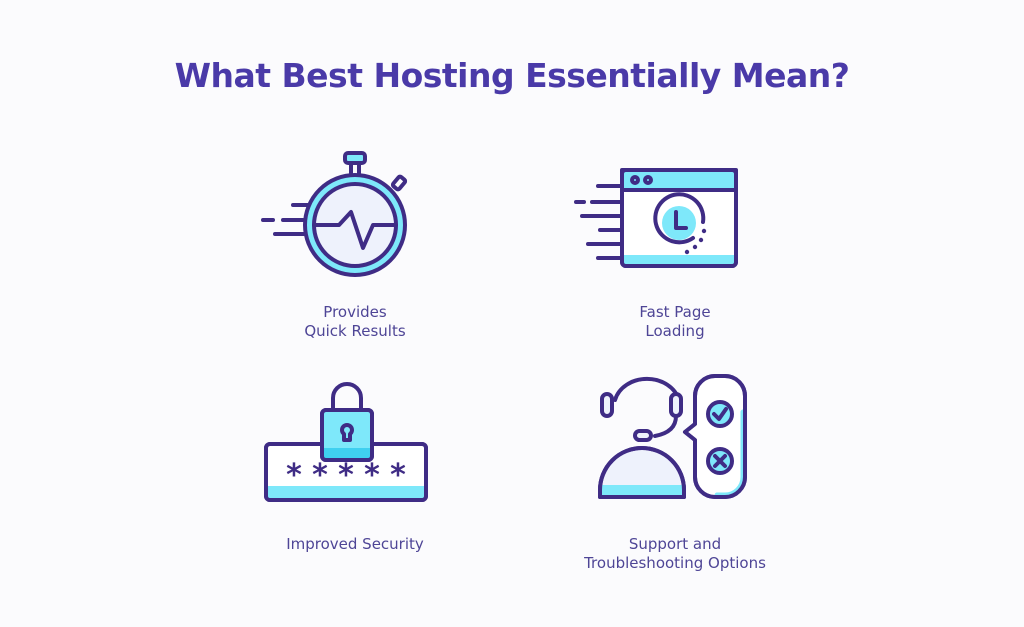 Image resolution: width=1024 pixels, height=627 pixels. Describe the element at coordinates (720, 414) in the screenshot. I see `check-icon` at that location.